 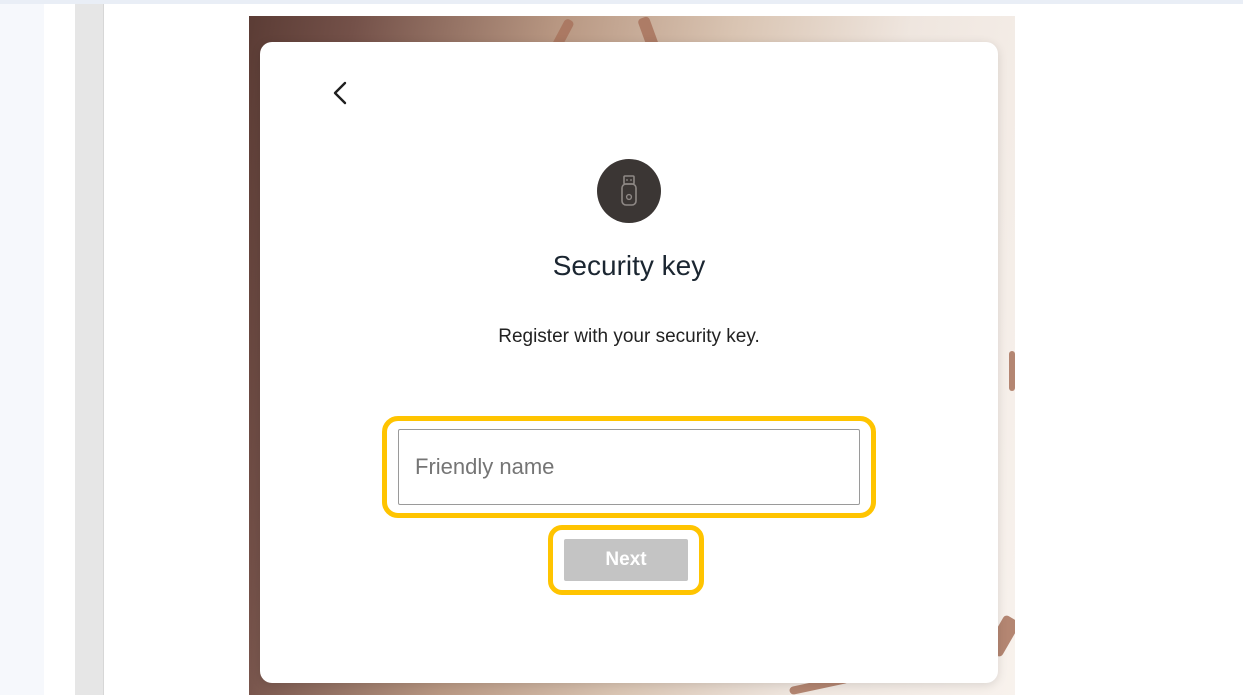 What do you see at coordinates (59, 349) in the screenshot?
I see `left-margin` at bounding box center [59, 349].